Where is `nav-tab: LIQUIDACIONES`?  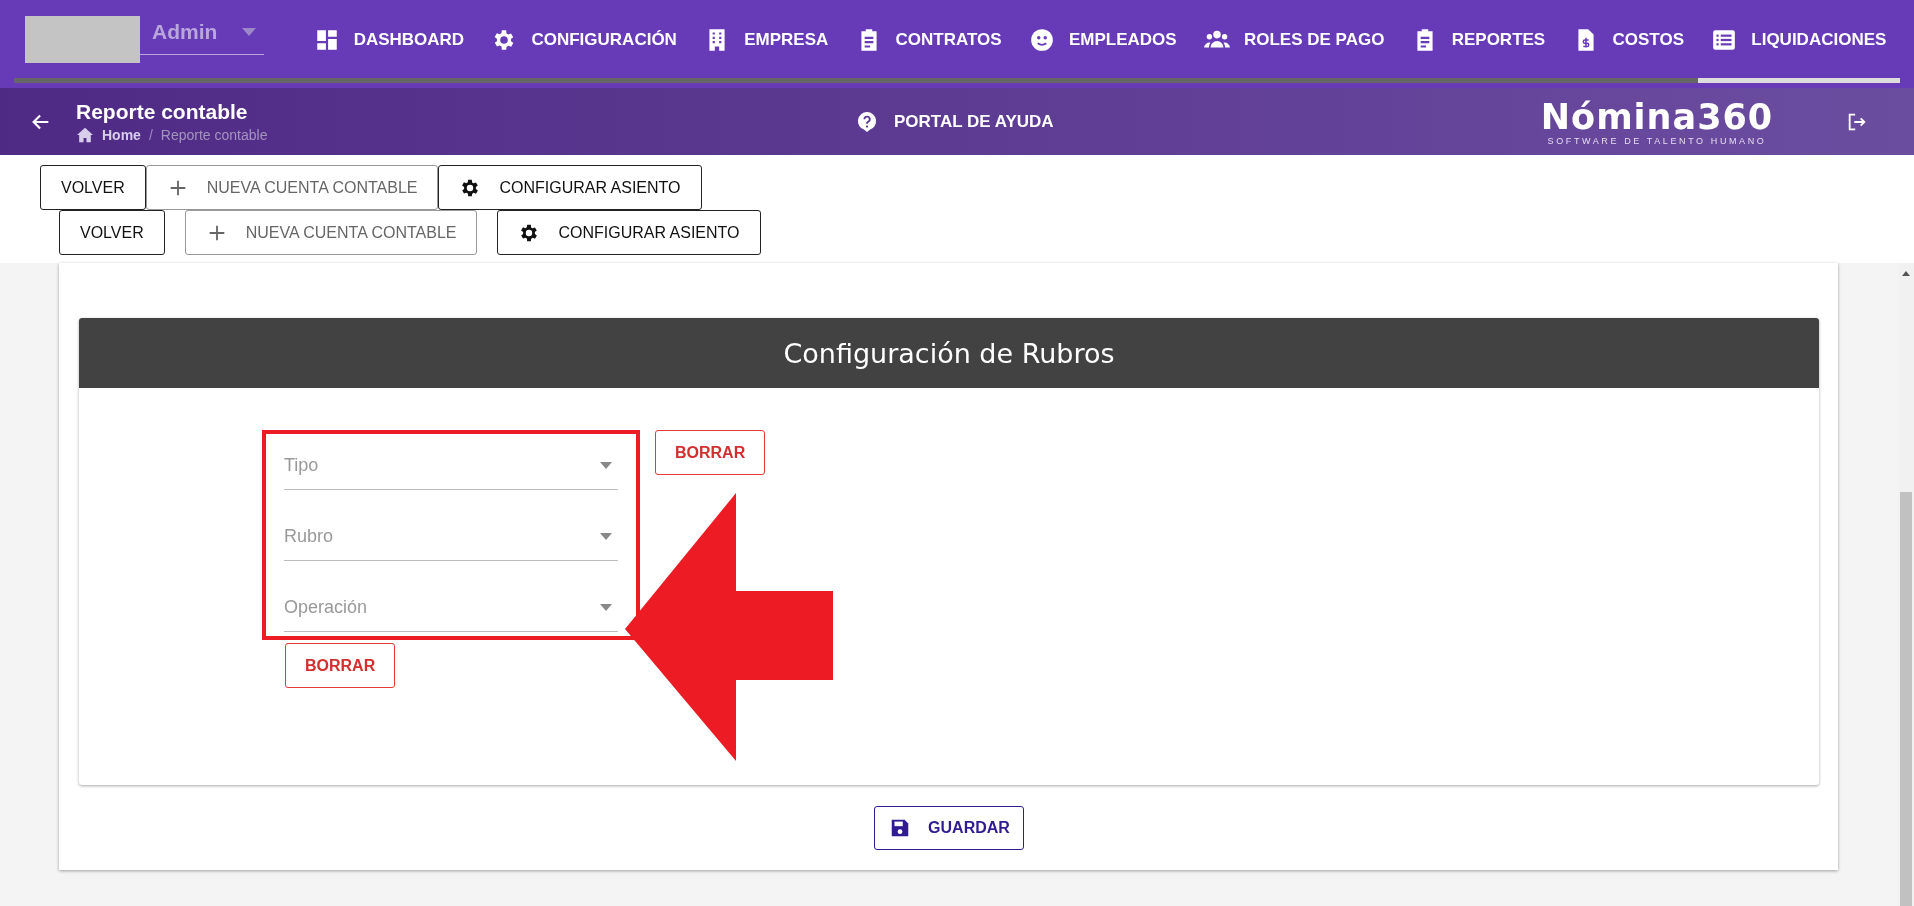 nav-tab: LIQUIDACIONES is located at coordinates (1799, 41).